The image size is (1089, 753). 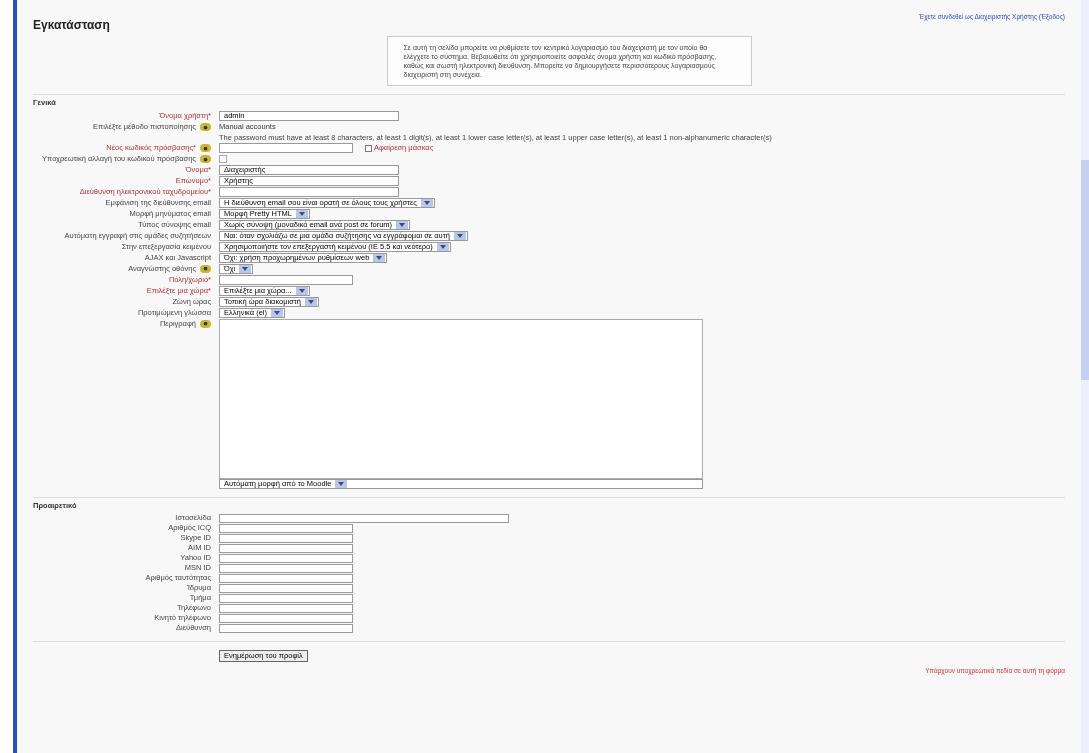 I want to click on checkbox, so click(x=223, y=159).